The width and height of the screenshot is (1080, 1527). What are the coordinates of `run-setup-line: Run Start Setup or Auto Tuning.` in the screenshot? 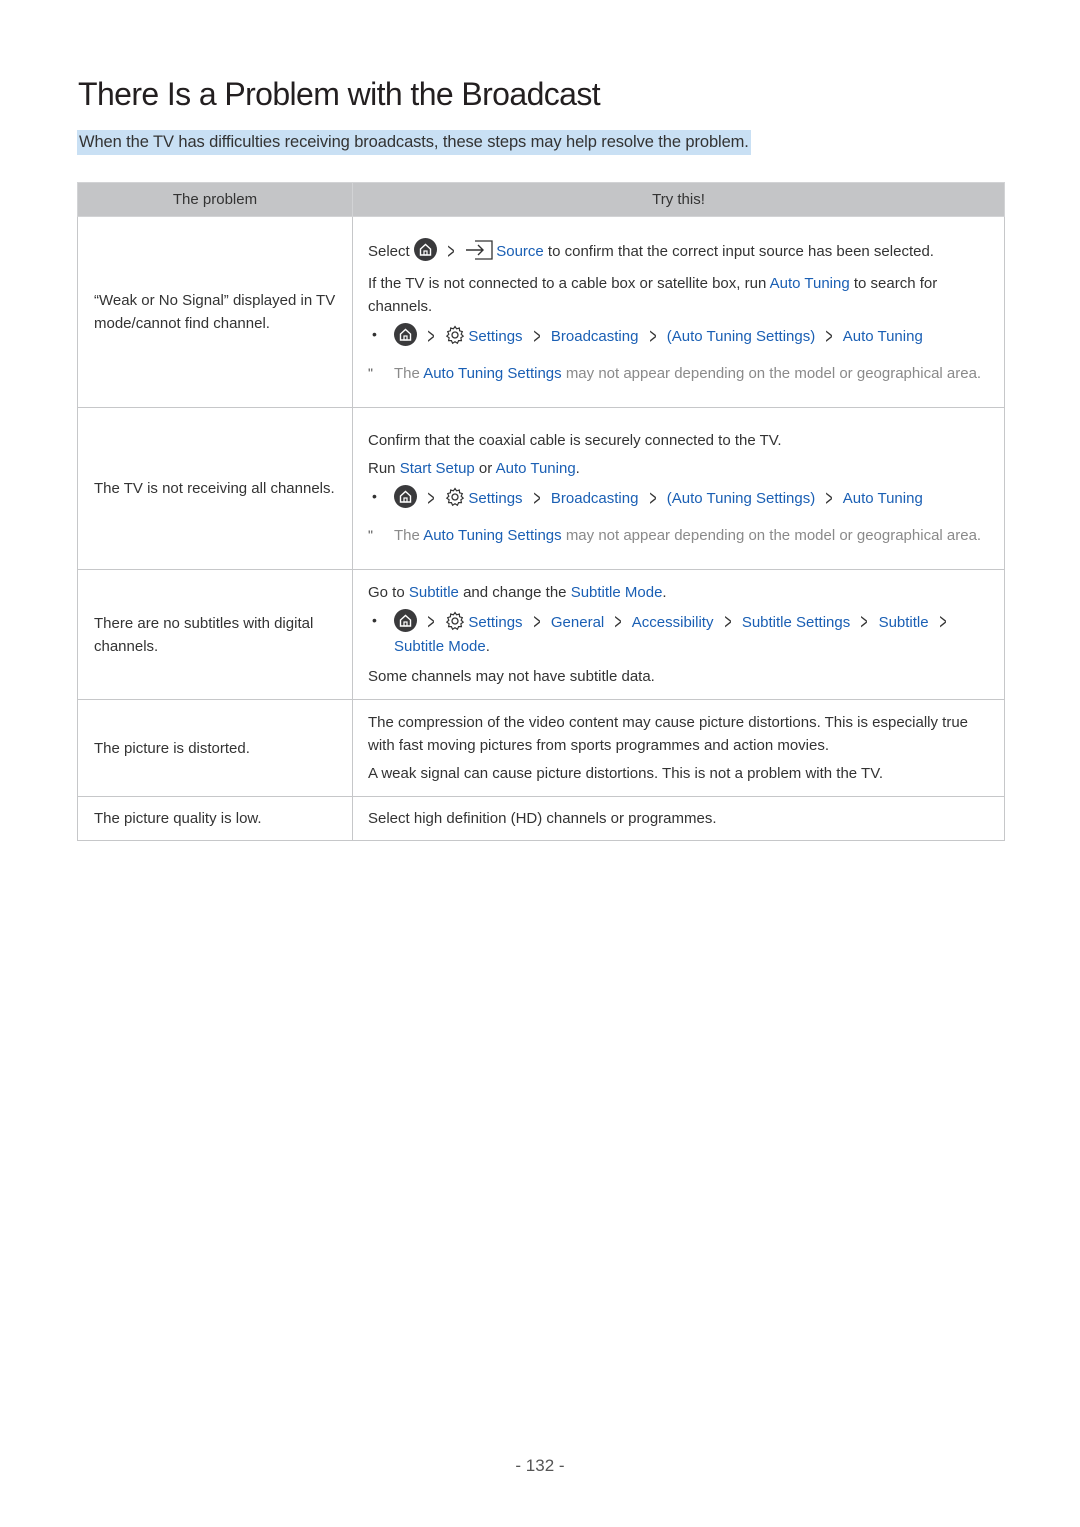 It's located at (474, 468).